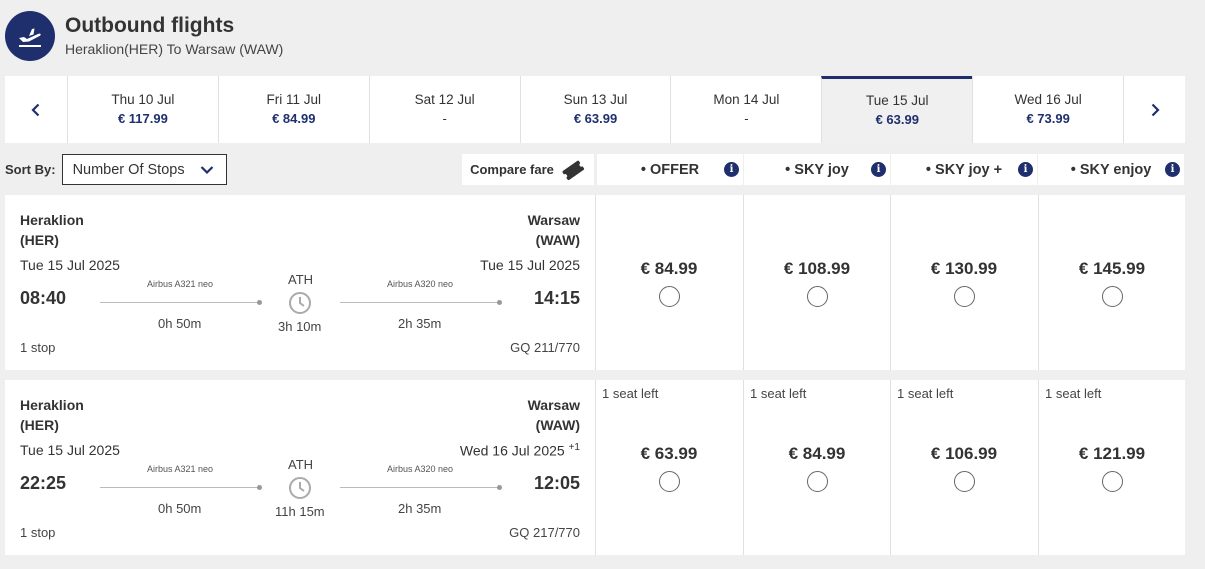 This screenshot has height=569, width=1205. What do you see at coordinates (668, 467) in the screenshot?
I see `fare-option-offer: 1 seat left € 63.99` at bounding box center [668, 467].